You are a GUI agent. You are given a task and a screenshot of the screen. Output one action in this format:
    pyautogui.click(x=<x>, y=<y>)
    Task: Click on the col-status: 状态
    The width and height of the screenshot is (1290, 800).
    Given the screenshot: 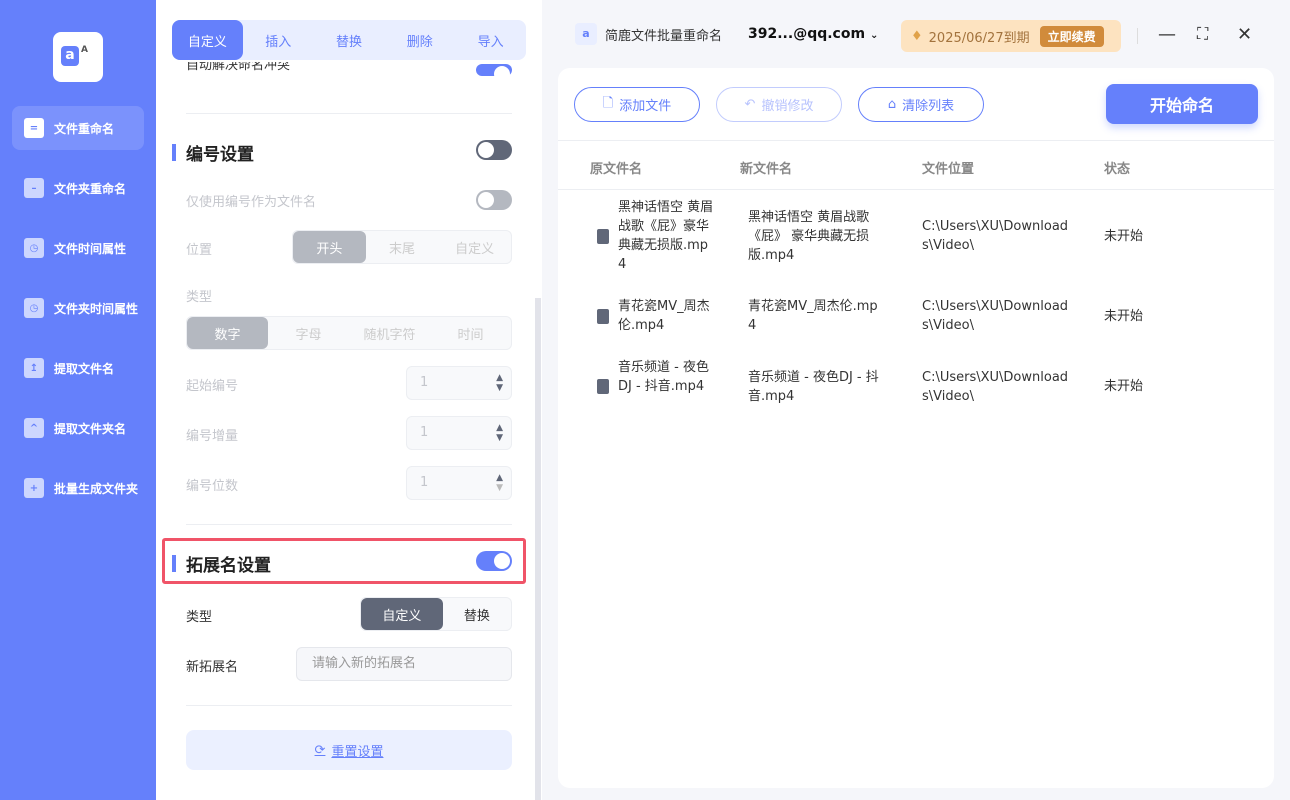 What is the action you would take?
    pyautogui.click(x=1117, y=169)
    